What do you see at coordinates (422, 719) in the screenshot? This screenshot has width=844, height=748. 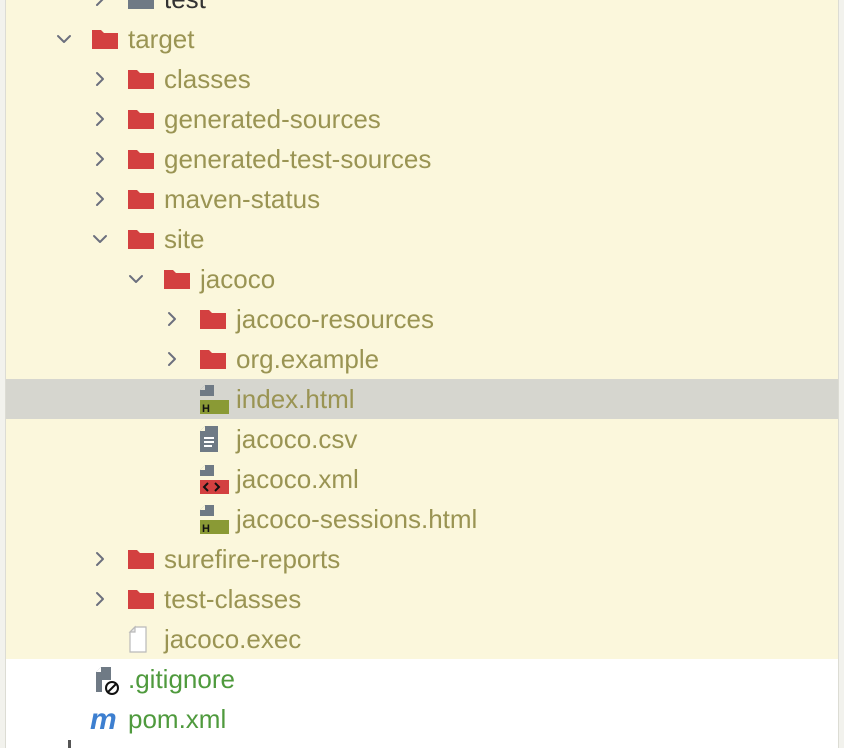 I see `tree-row-pom-xml: m pom.xml` at bounding box center [422, 719].